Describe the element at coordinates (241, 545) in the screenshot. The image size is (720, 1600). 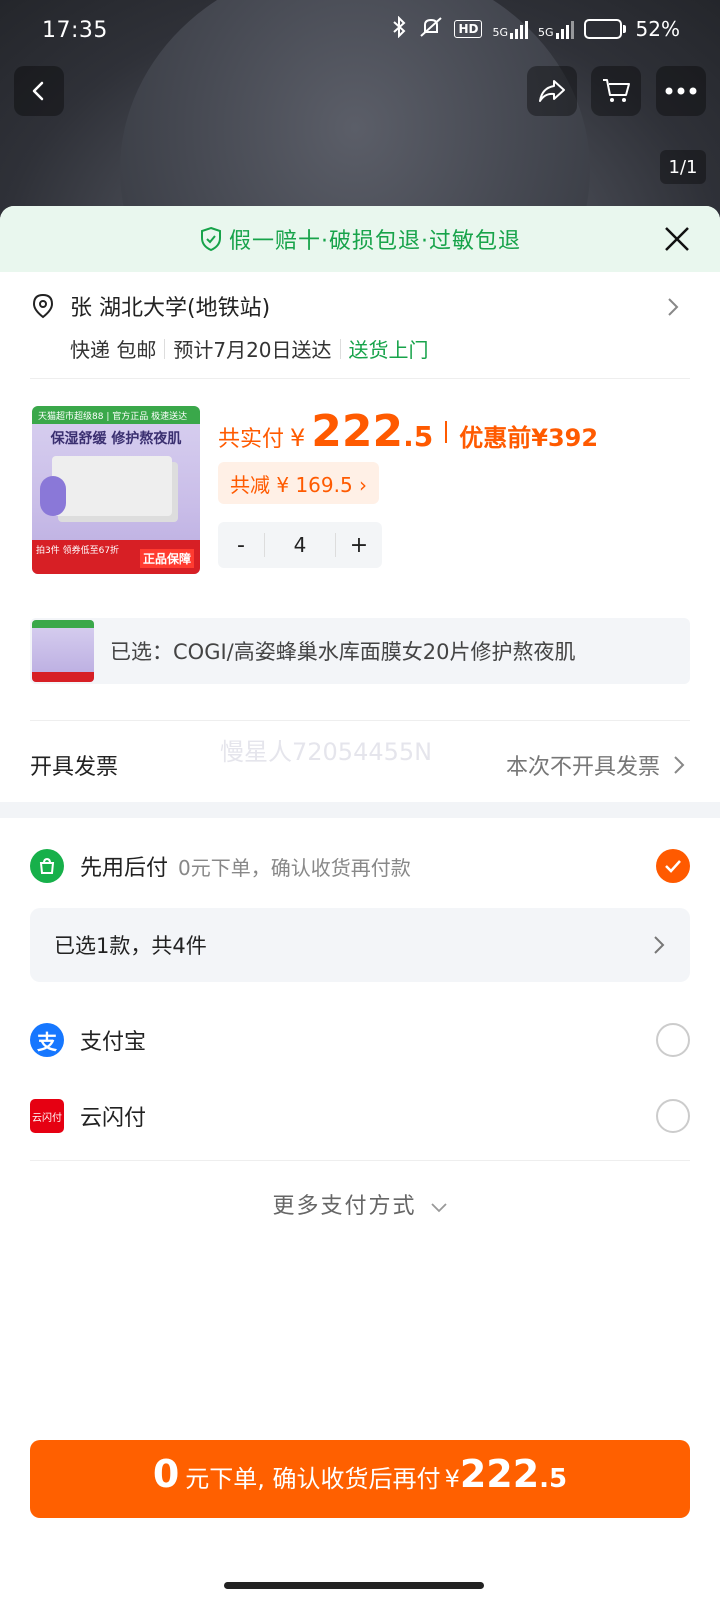
I see `qty-minus-button: -` at that location.